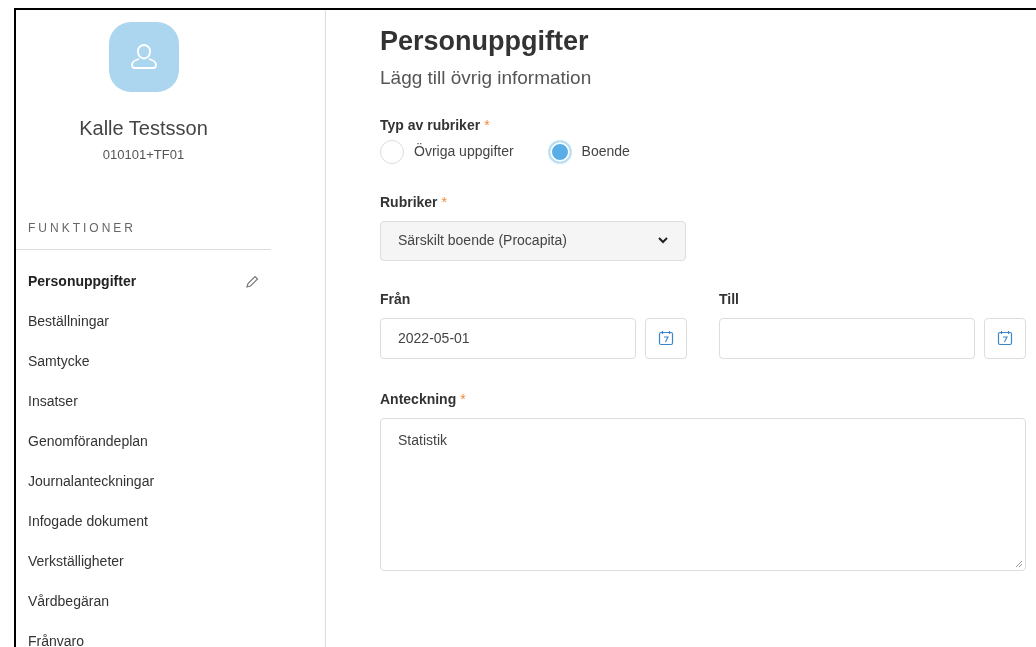 This screenshot has width=1036, height=647. Describe the element at coordinates (533, 240) in the screenshot. I see `select-field: Särskilt boende (Procapita)` at that location.